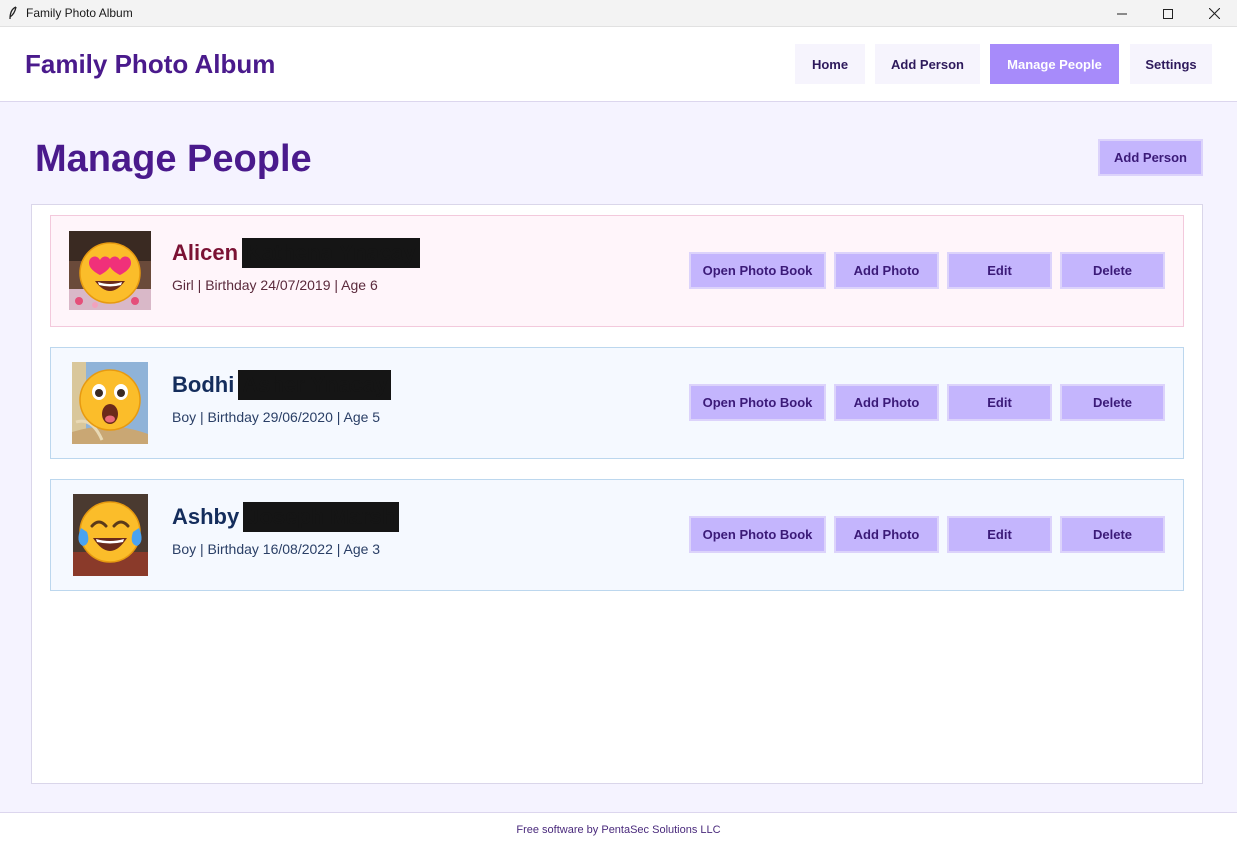 The height and width of the screenshot is (846, 1237). What do you see at coordinates (618, 13) in the screenshot?
I see `window-titlebar: Family Photo Album` at bounding box center [618, 13].